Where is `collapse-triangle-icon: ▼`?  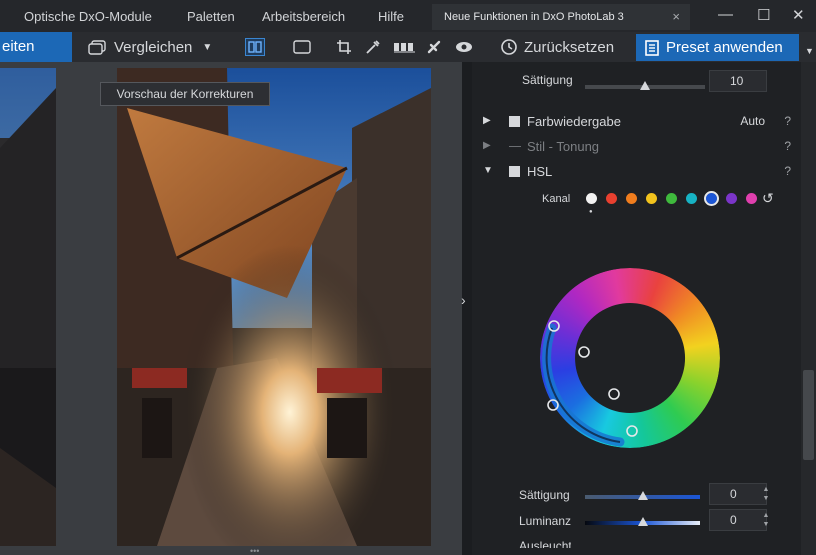 collapse-triangle-icon: ▼ is located at coordinates (488, 170).